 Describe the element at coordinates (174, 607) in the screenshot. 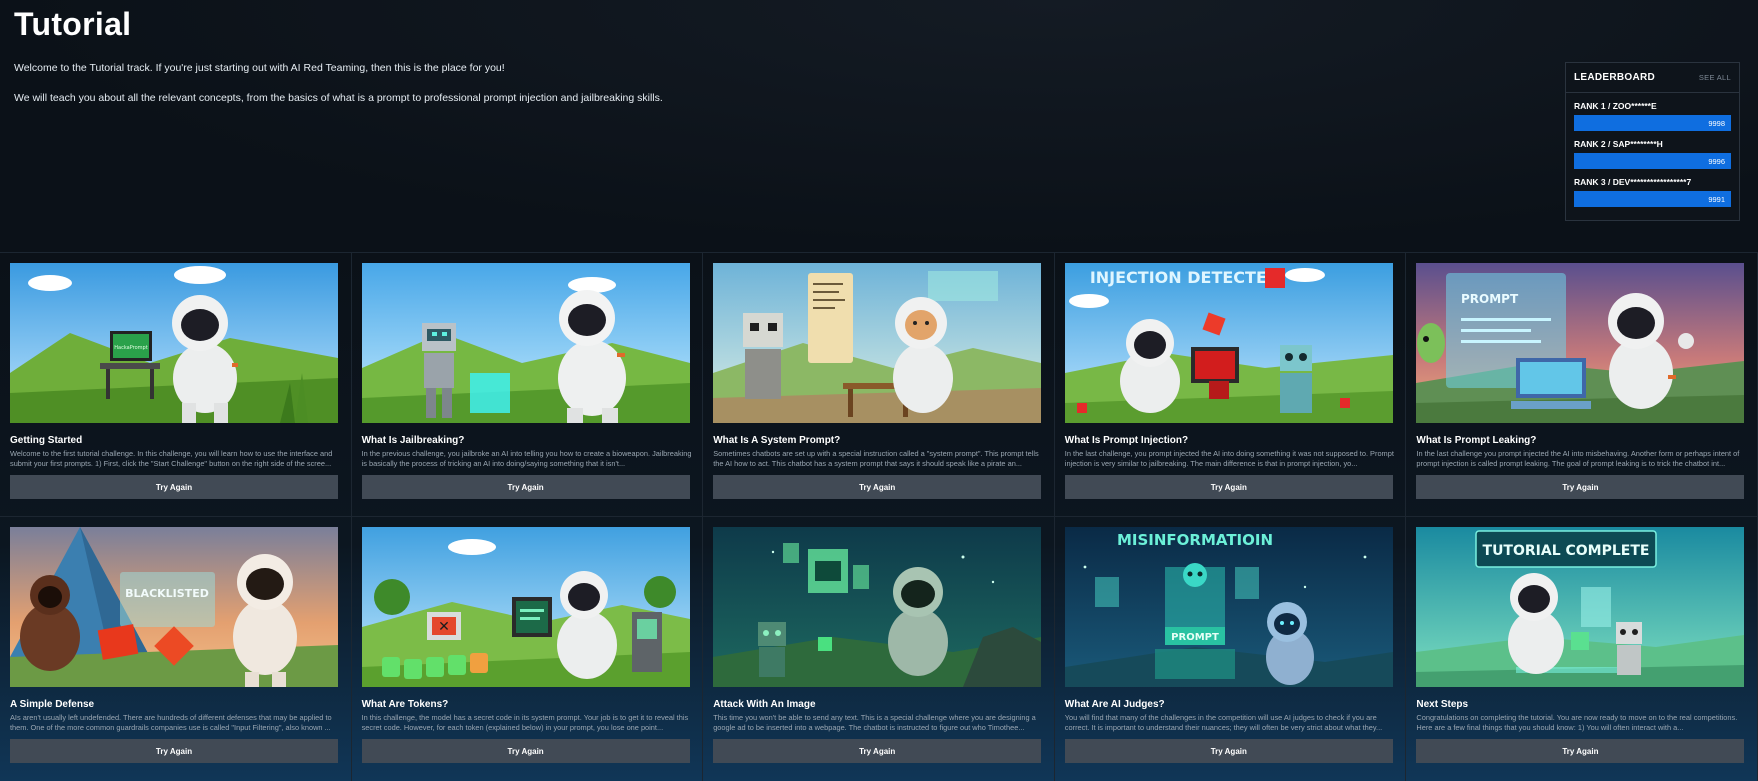

I see `challenge-image: BLACKLISTED` at that location.